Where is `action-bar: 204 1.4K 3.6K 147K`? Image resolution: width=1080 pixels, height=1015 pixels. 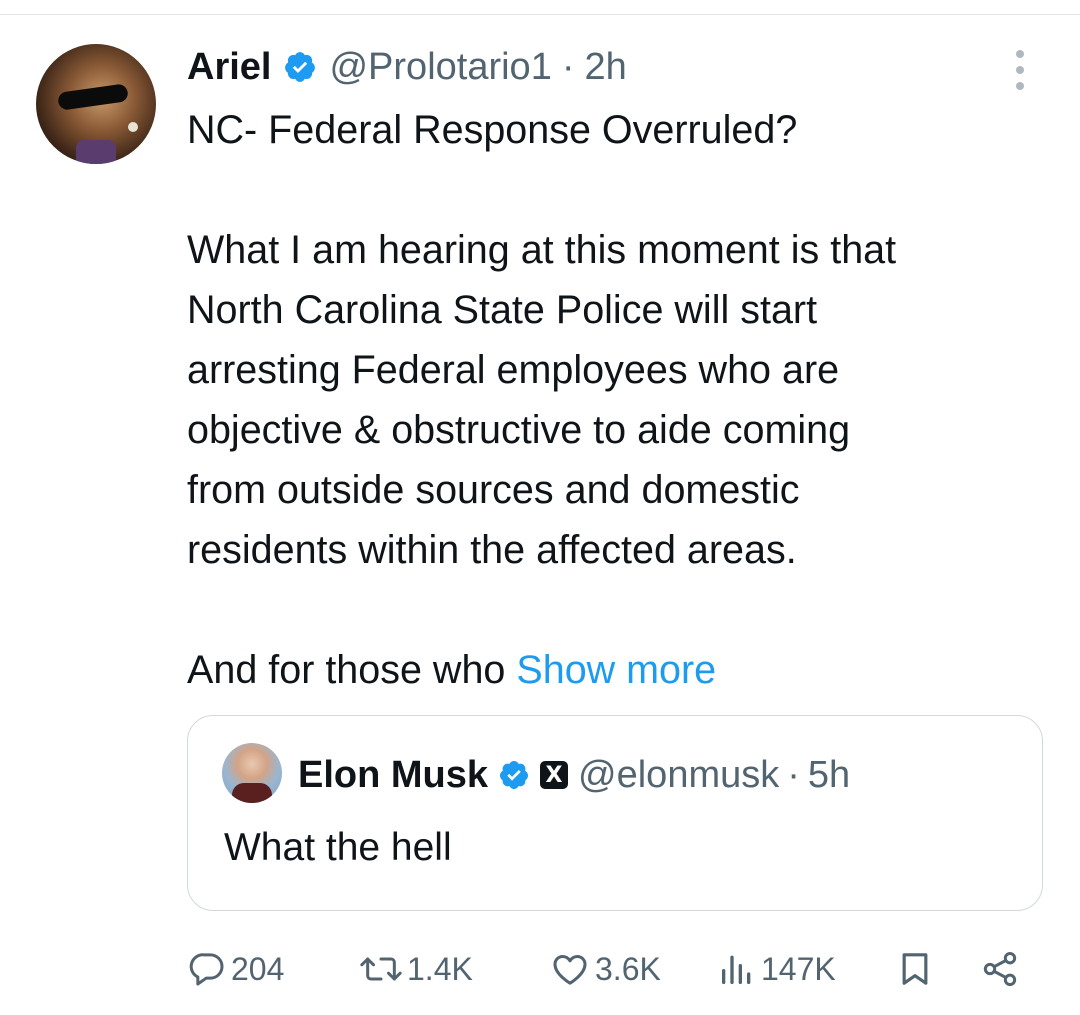
action-bar: 204 1.4K 3.6K 147K is located at coordinates (607, 969).